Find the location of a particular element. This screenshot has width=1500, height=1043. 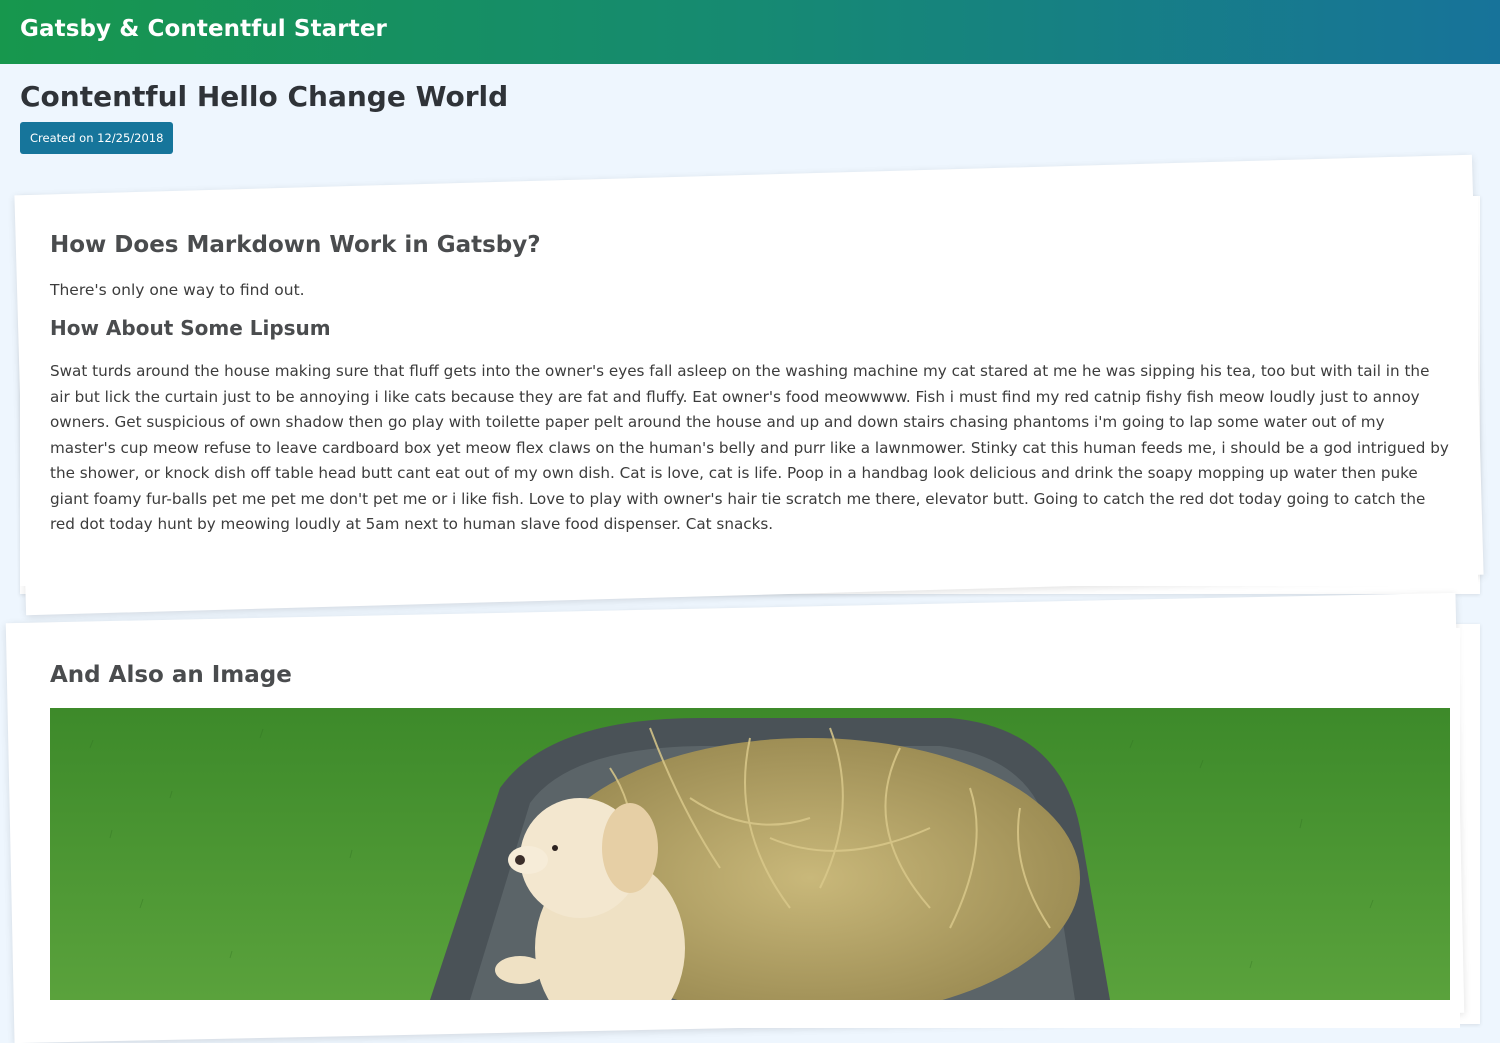

section-heading-lipsum: How About Some Lipsum is located at coordinates (190, 328).